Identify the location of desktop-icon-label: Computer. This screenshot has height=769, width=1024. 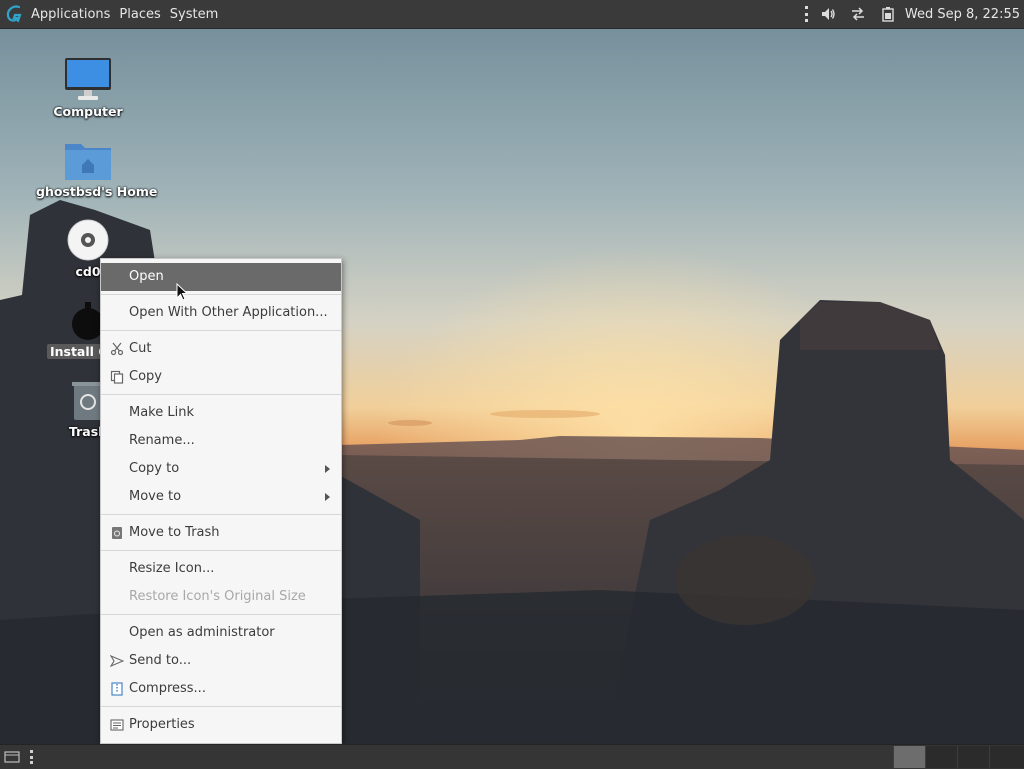
(88, 111).